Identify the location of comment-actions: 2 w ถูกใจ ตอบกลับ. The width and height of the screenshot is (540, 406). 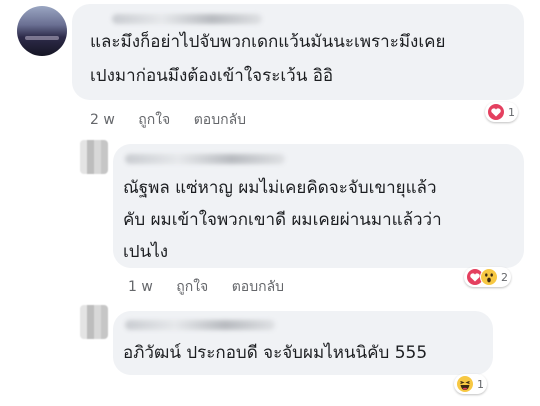
(177, 120).